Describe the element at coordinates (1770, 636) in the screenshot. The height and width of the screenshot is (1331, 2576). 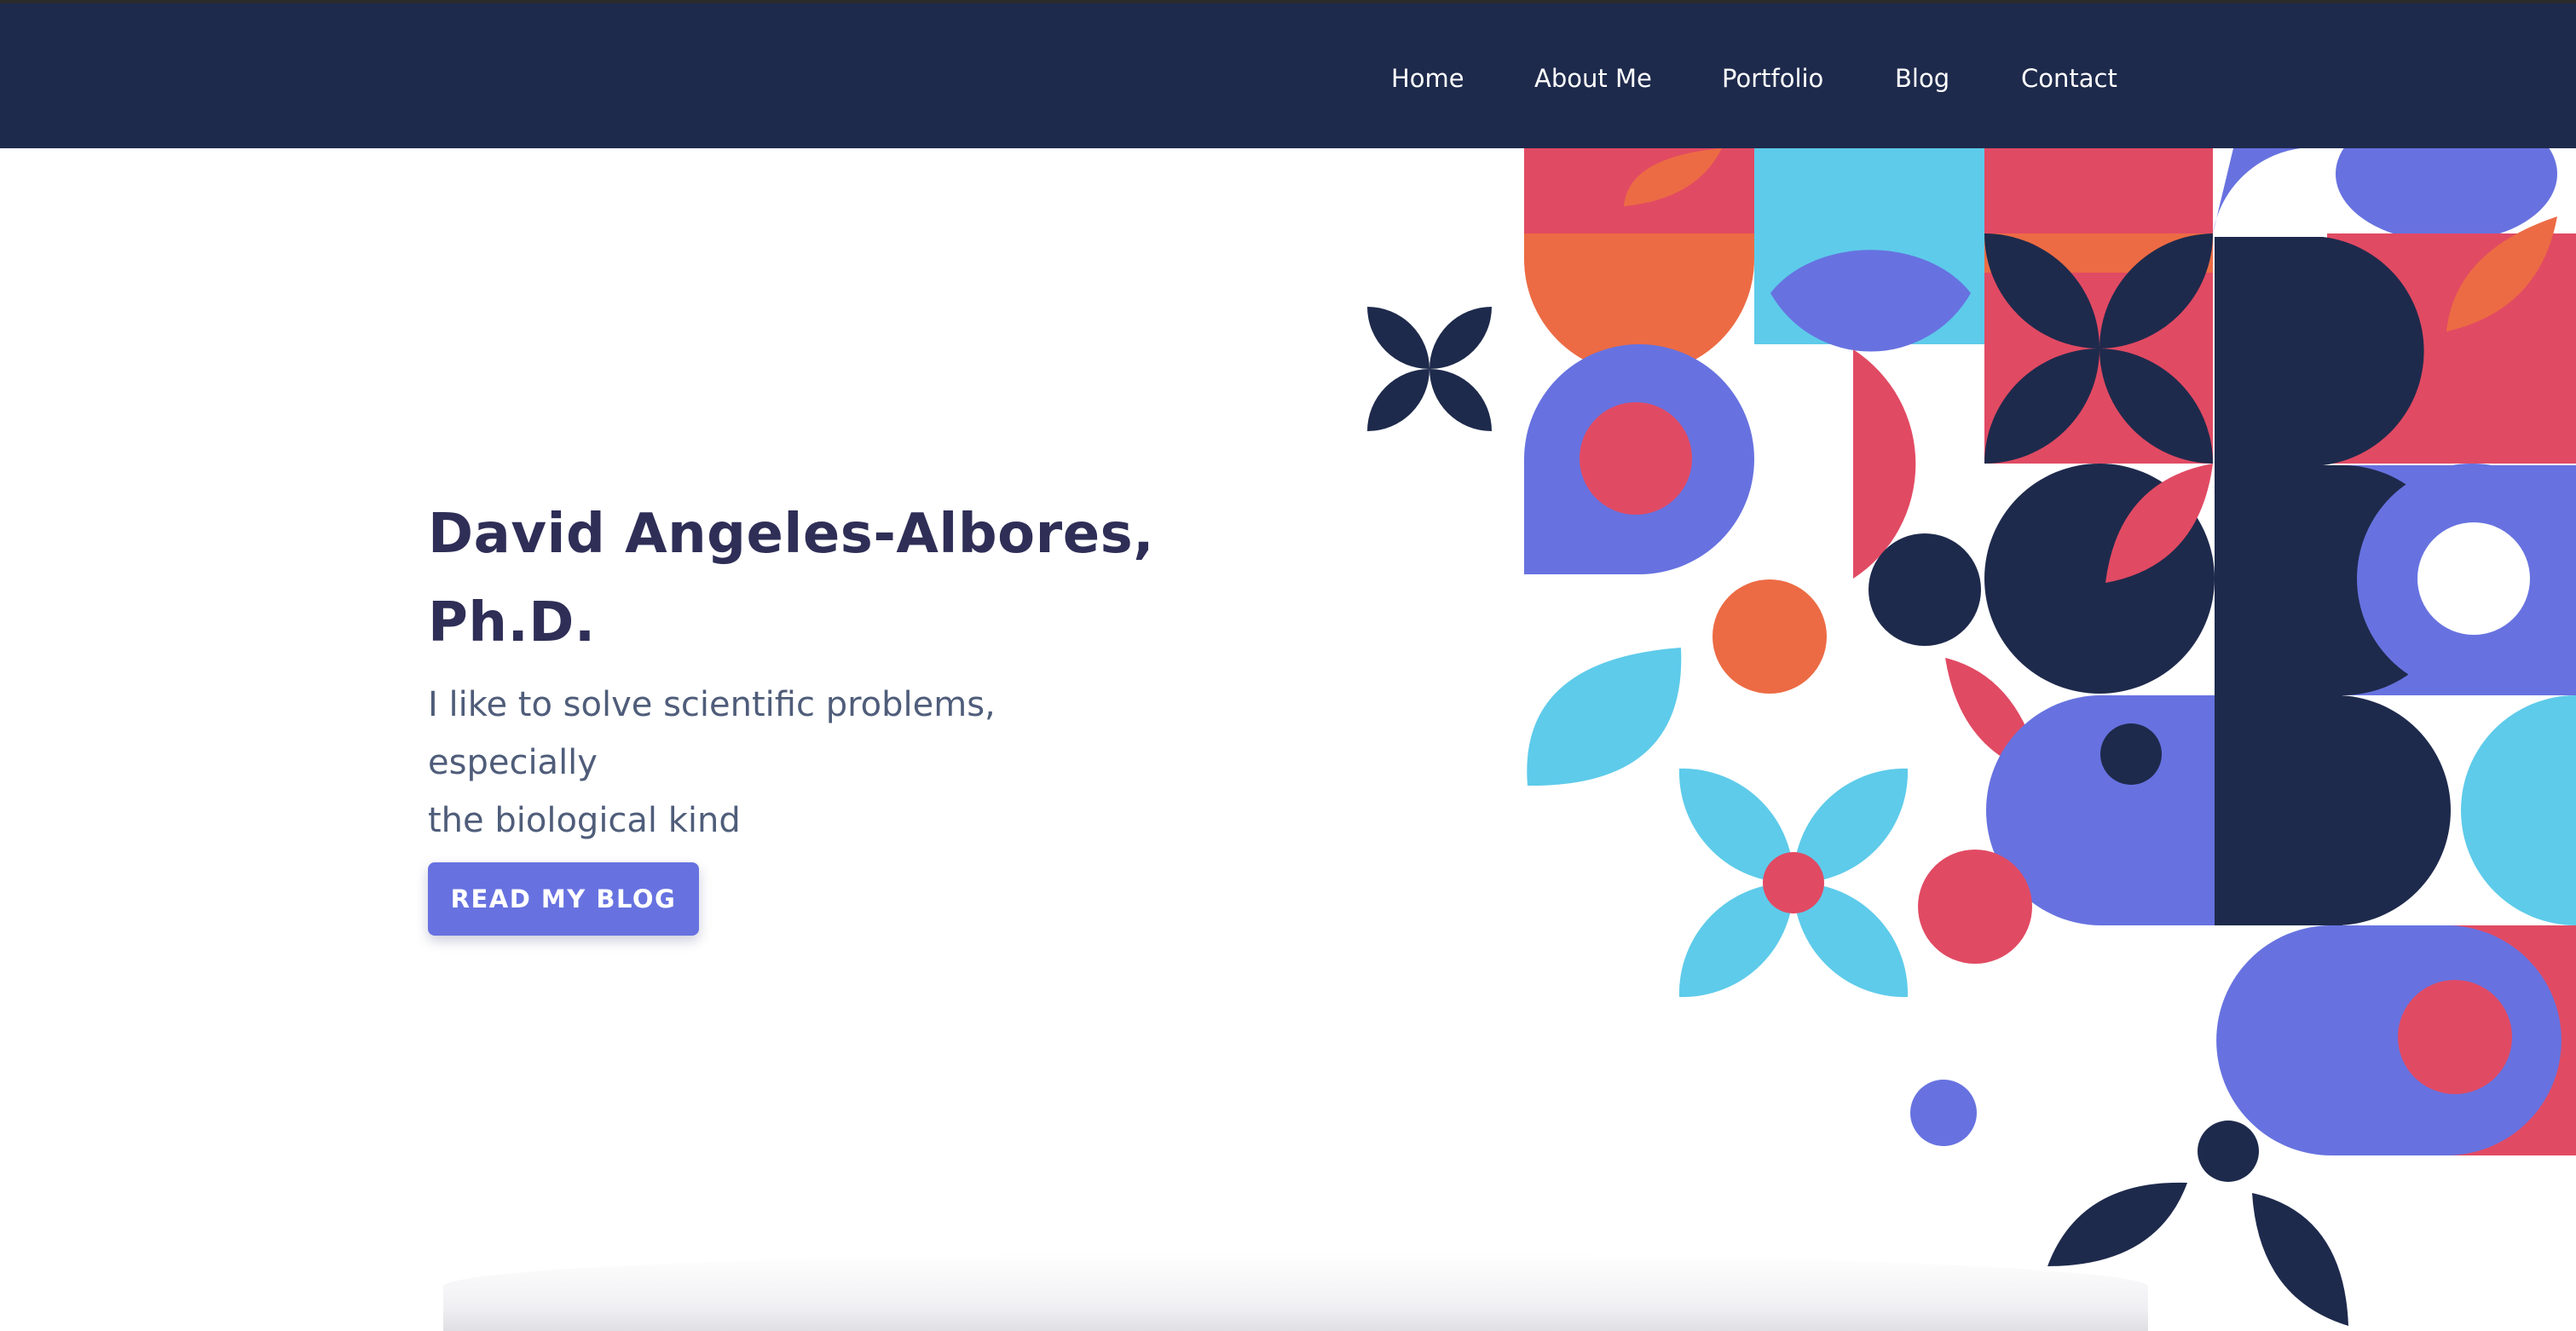
I see `orange-circle-shape` at that location.